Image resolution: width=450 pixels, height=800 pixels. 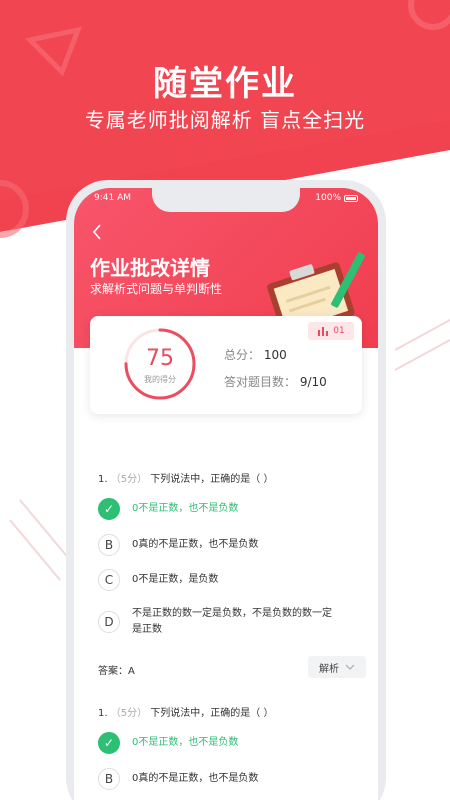 I want to click on explain-button: 解析, so click(x=337, y=667).